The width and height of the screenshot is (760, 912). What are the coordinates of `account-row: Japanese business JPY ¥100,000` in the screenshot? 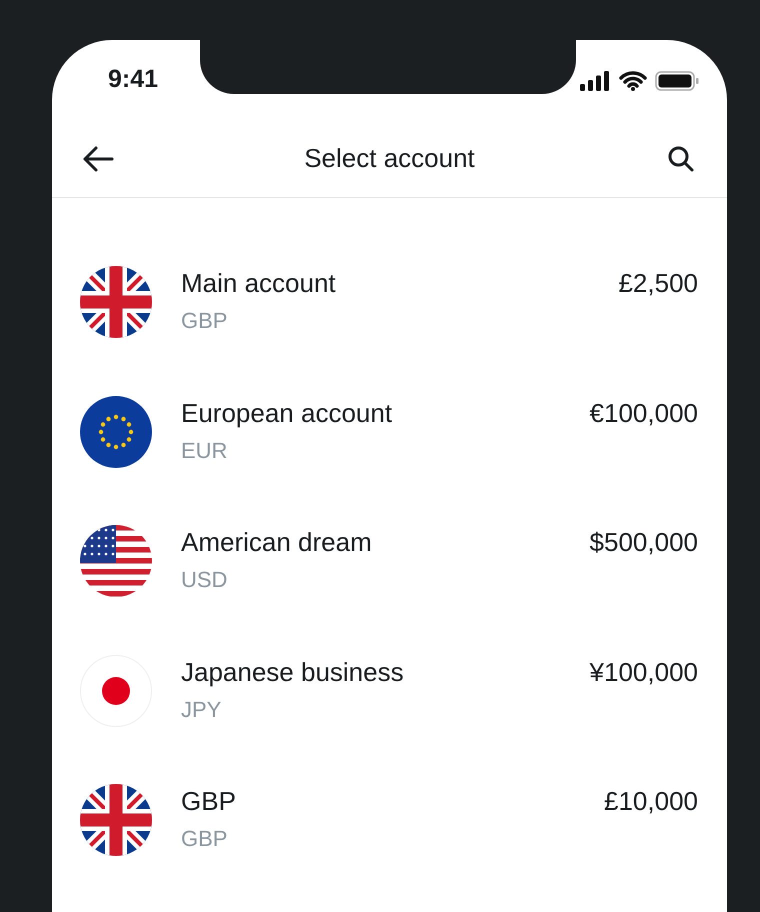 It's located at (389, 685).